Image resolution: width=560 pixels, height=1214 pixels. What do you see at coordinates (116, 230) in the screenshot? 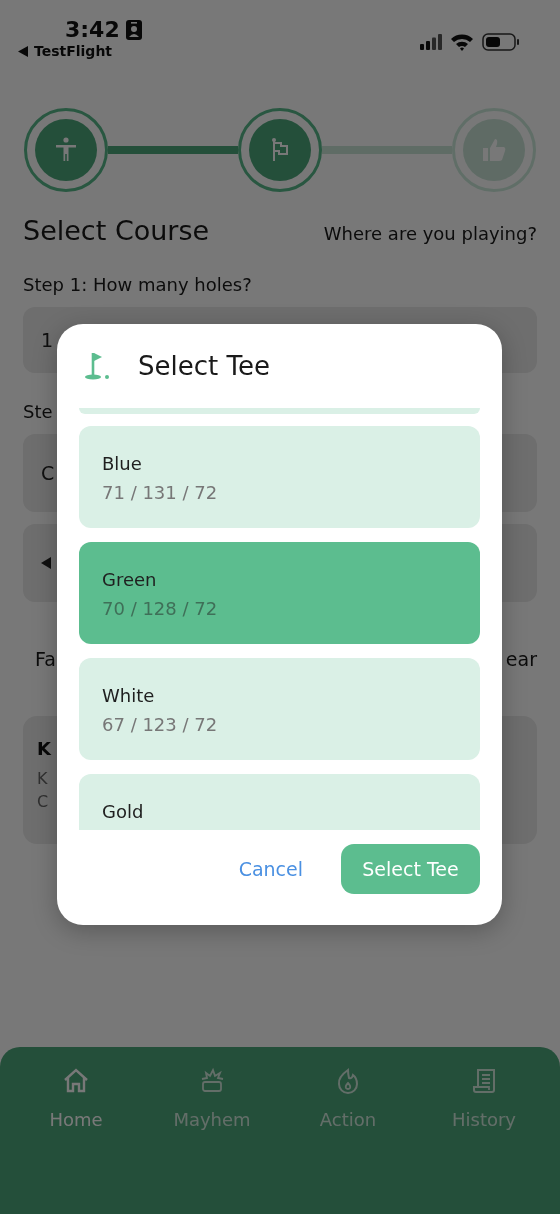
I see `page-title: Select Course` at bounding box center [116, 230].